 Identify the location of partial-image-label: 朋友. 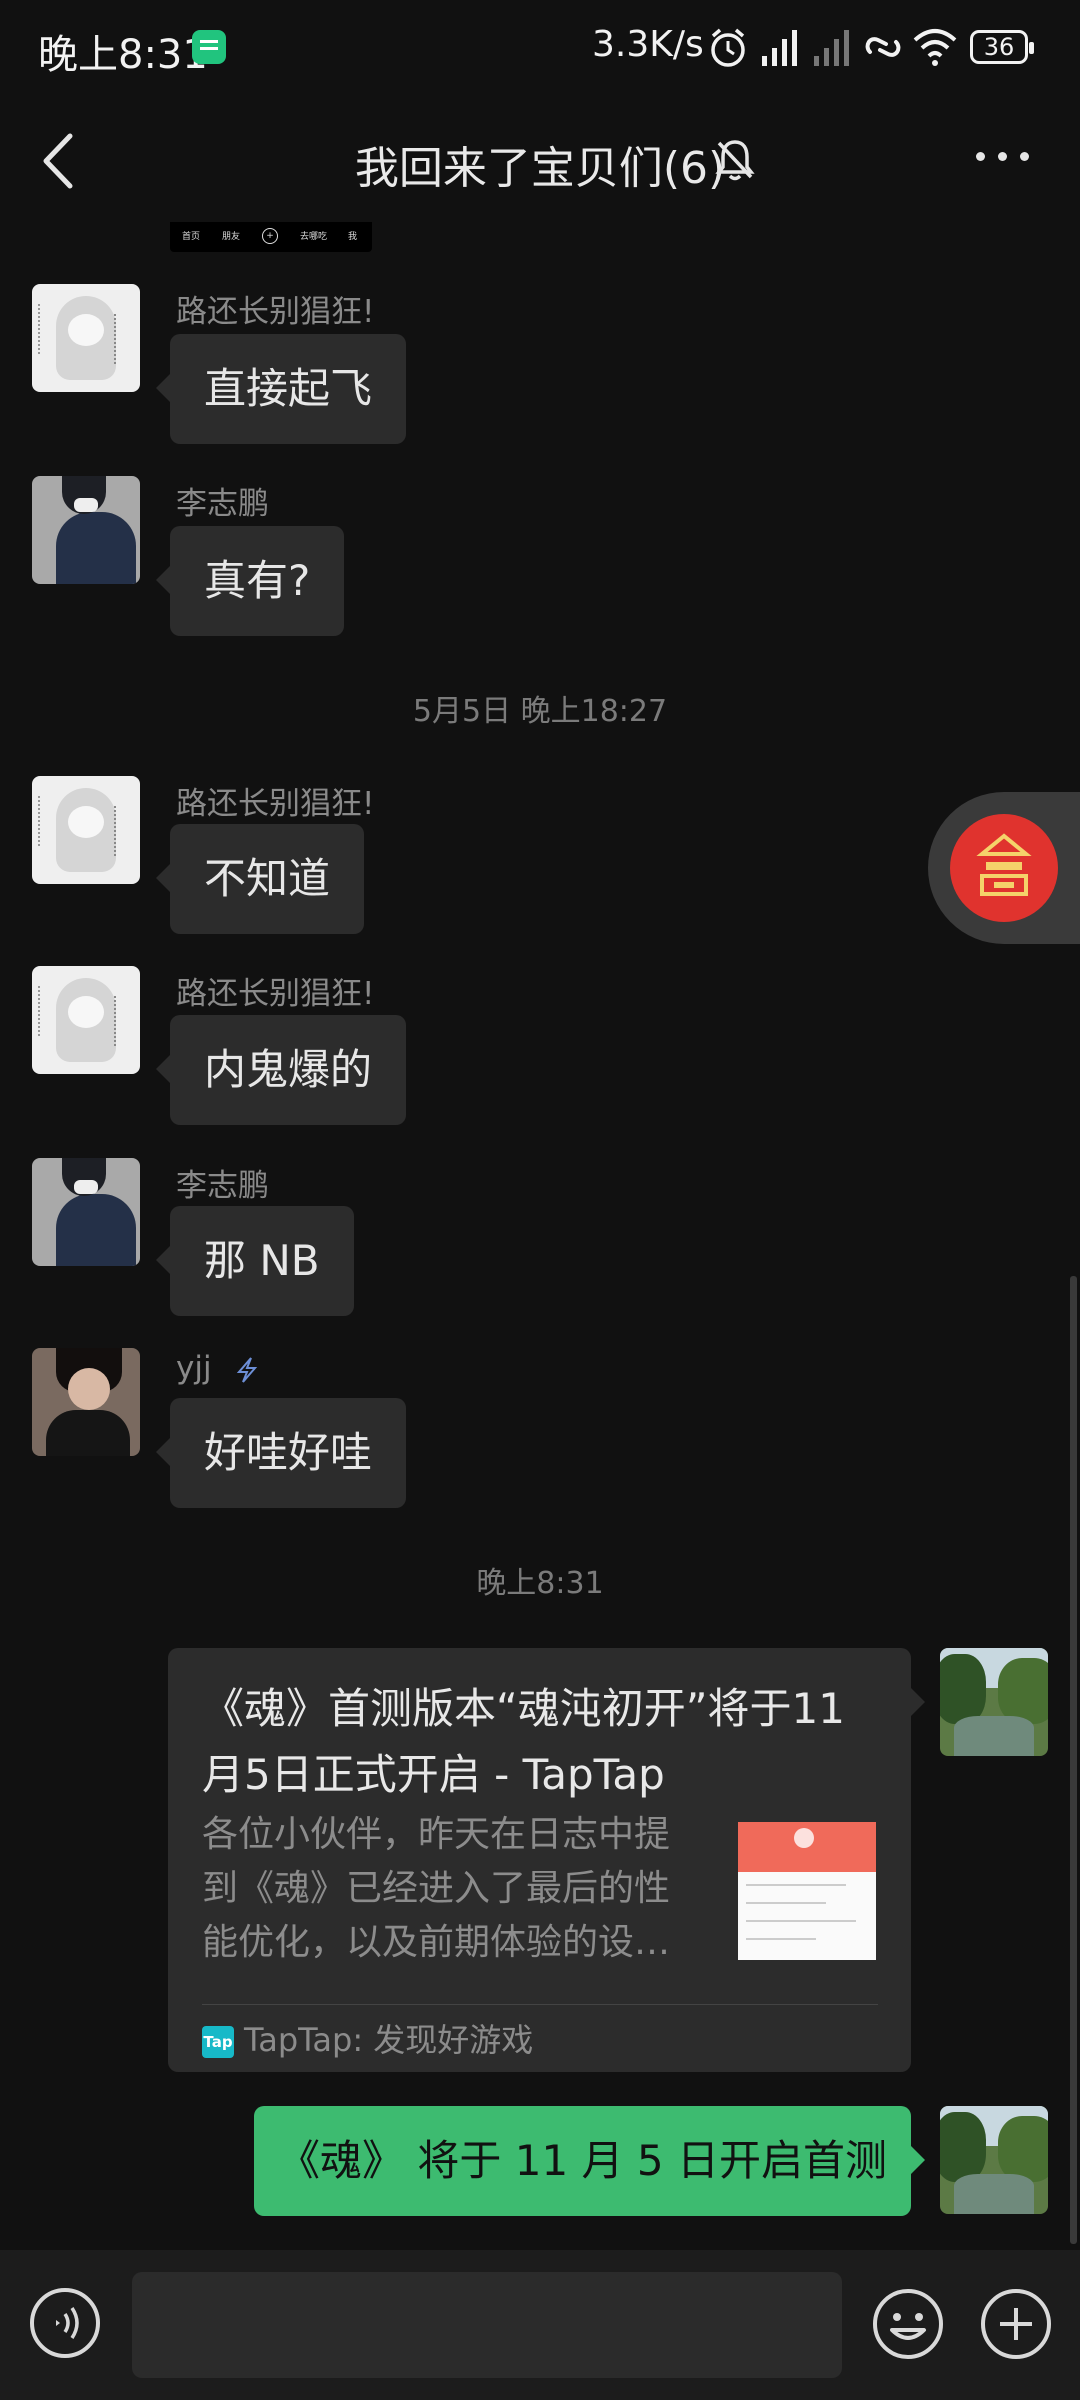
(231, 237).